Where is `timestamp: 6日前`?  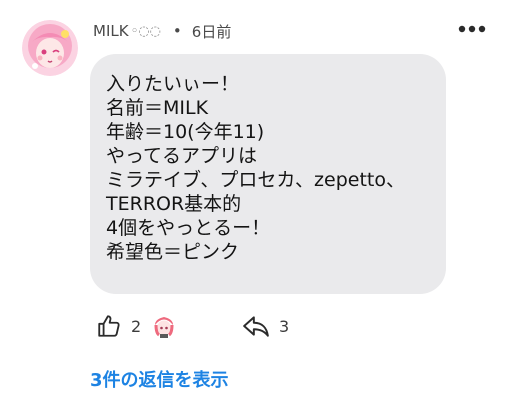
timestamp: 6日前 is located at coordinates (211, 31).